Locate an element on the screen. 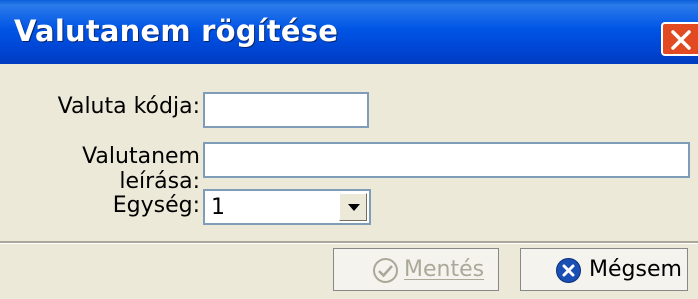  currency-code-input is located at coordinates (286, 110).